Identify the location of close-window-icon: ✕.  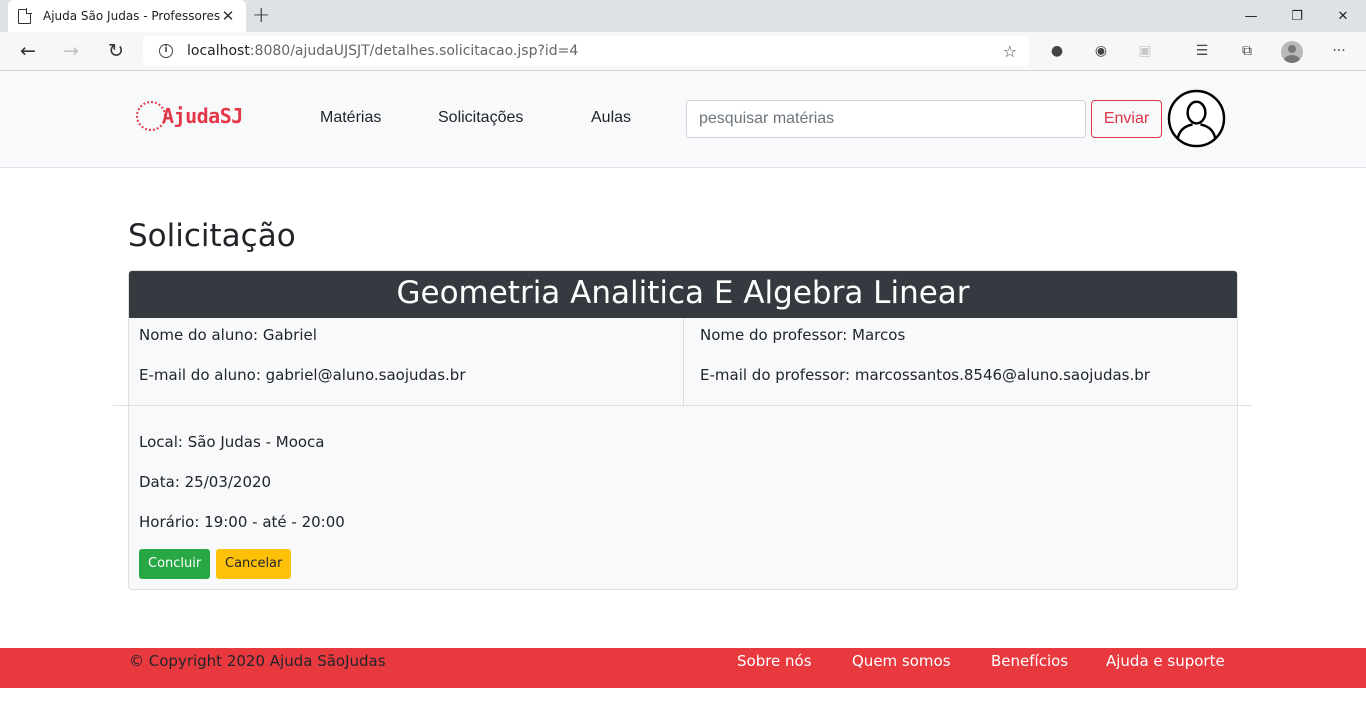
(1343, 16).